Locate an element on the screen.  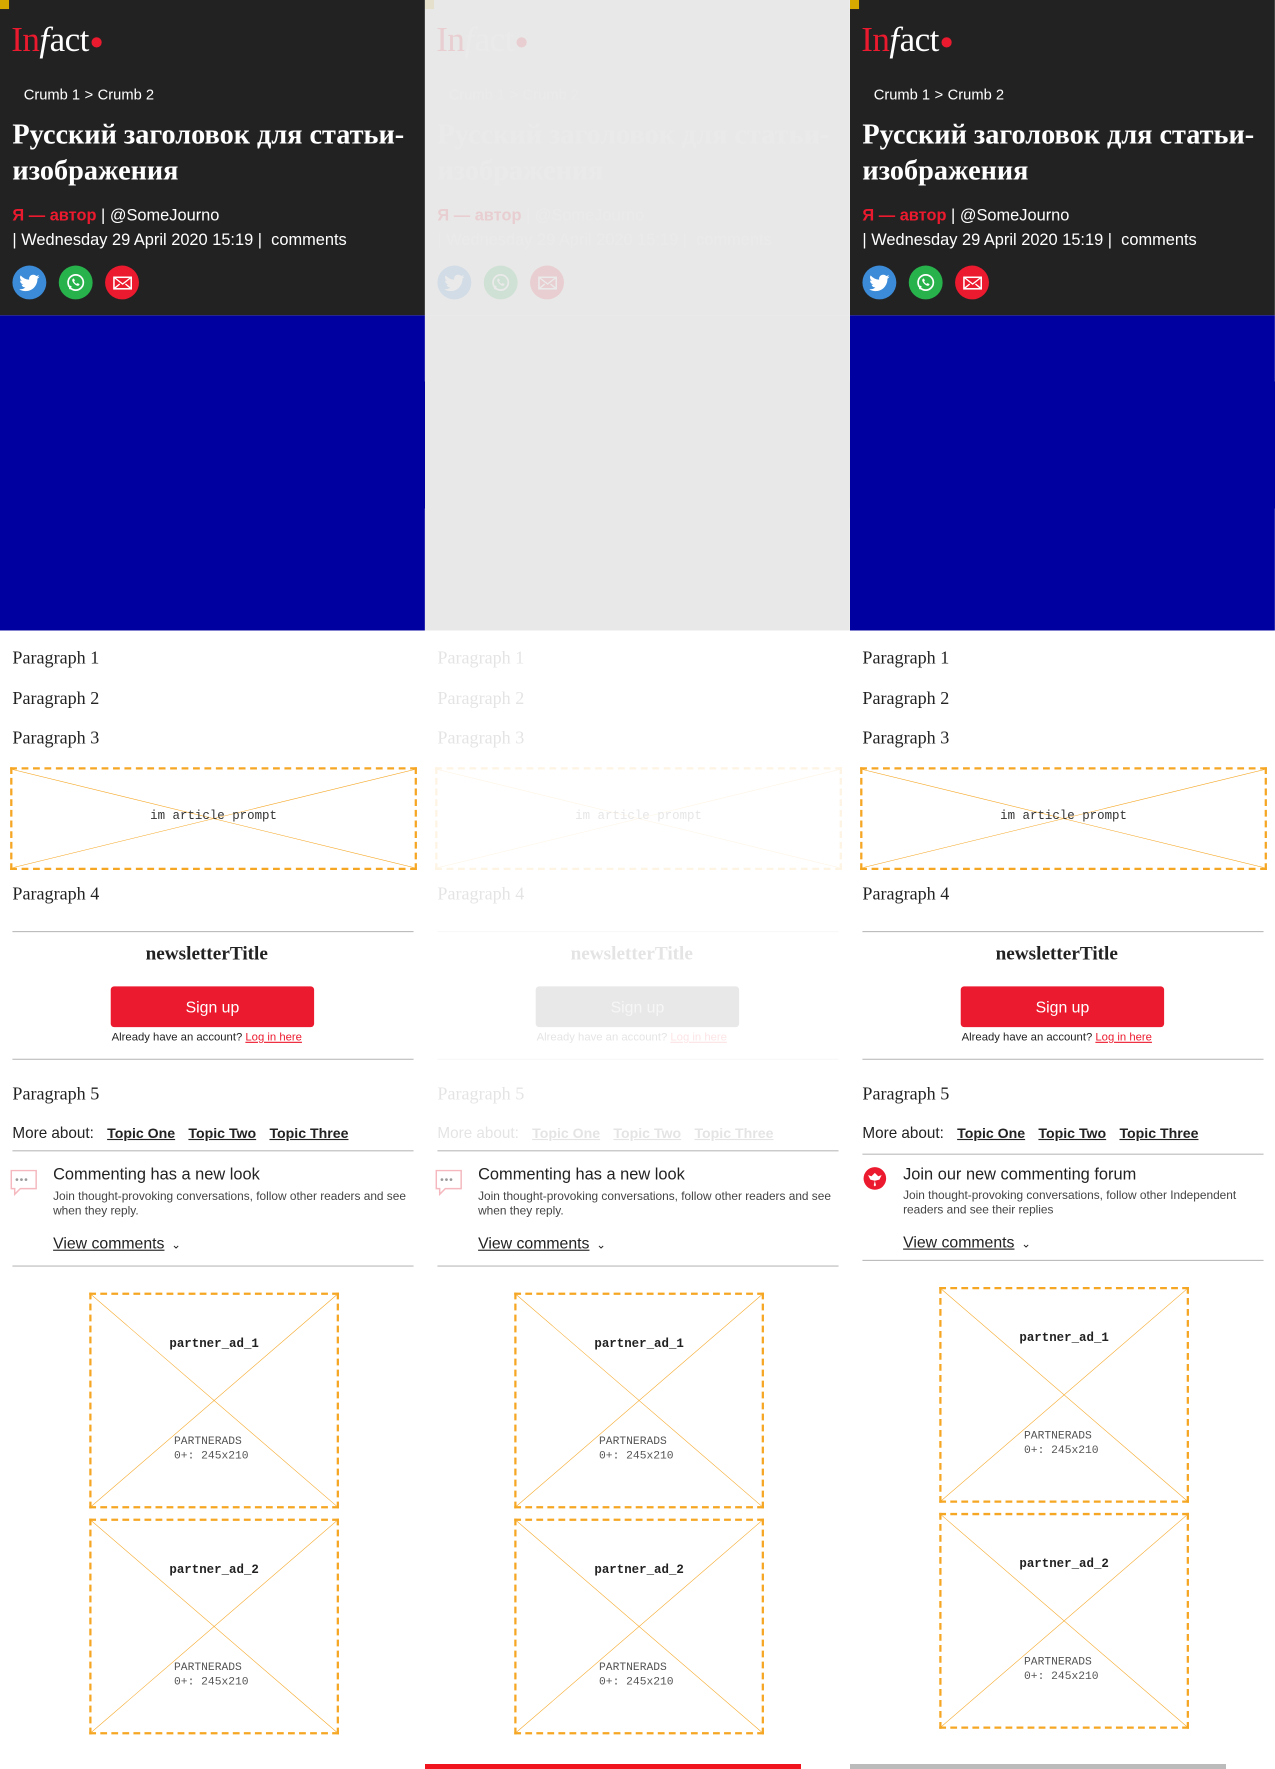
article-prompt-placeholder: im article prompt is located at coordinates (638, 819).